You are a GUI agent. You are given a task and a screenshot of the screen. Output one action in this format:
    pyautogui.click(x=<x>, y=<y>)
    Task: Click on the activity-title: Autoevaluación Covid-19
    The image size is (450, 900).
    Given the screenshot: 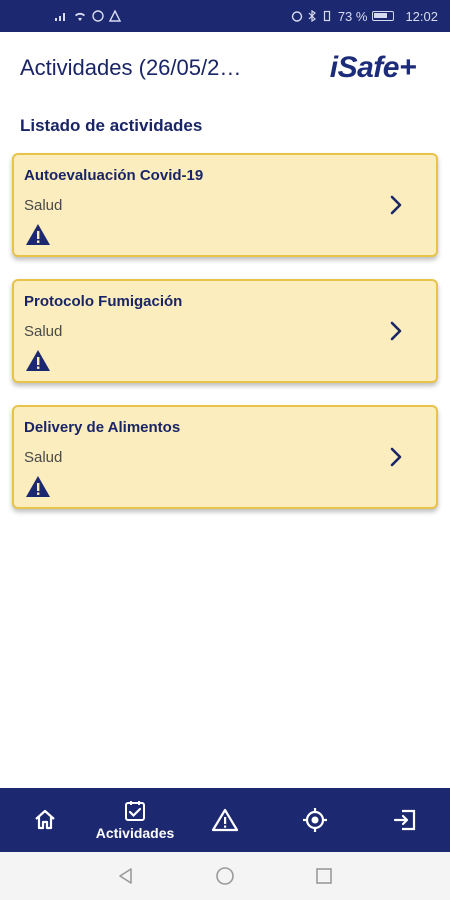 What is the action you would take?
    pyautogui.click(x=114, y=175)
    